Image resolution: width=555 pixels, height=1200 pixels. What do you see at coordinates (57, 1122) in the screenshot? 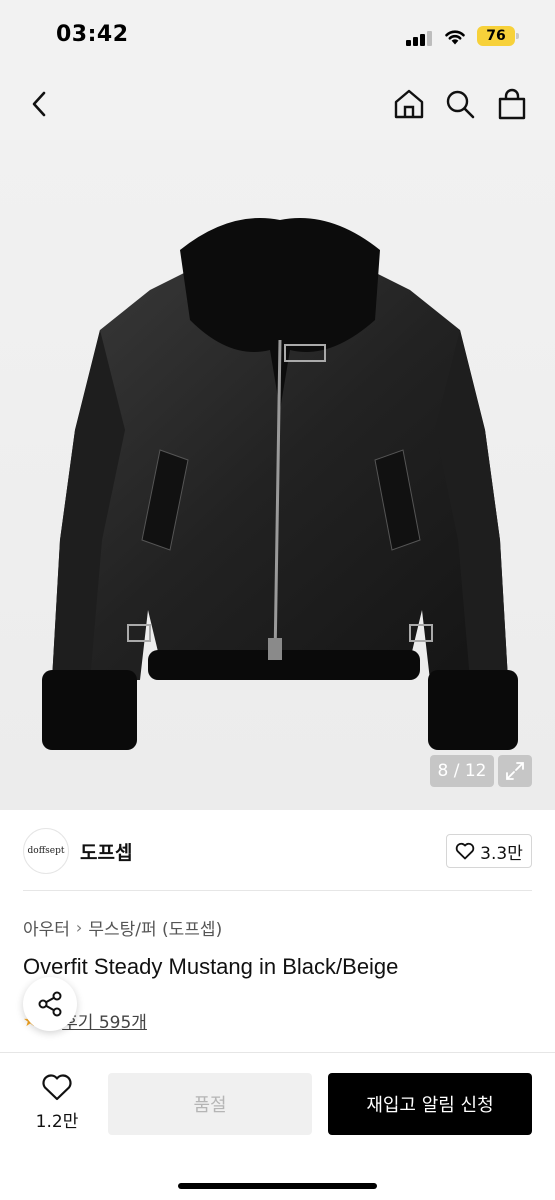
I see `wishlist-count: 1.2만` at bounding box center [57, 1122].